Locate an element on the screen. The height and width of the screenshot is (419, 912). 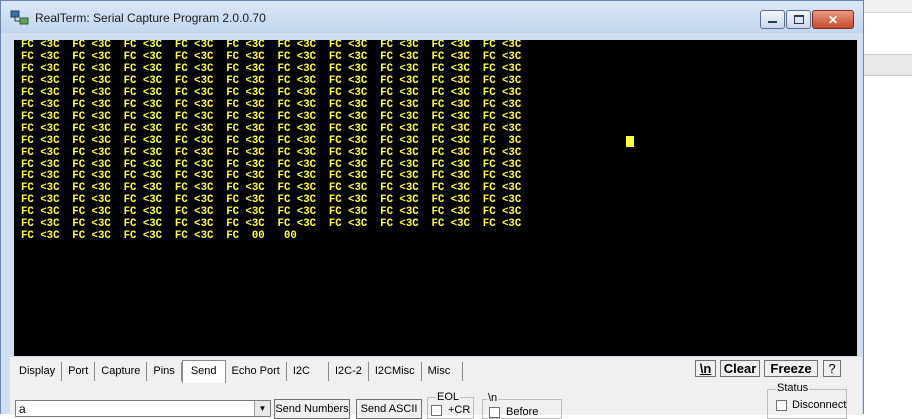
newline-group-label: \n is located at coordinates (493, 398).